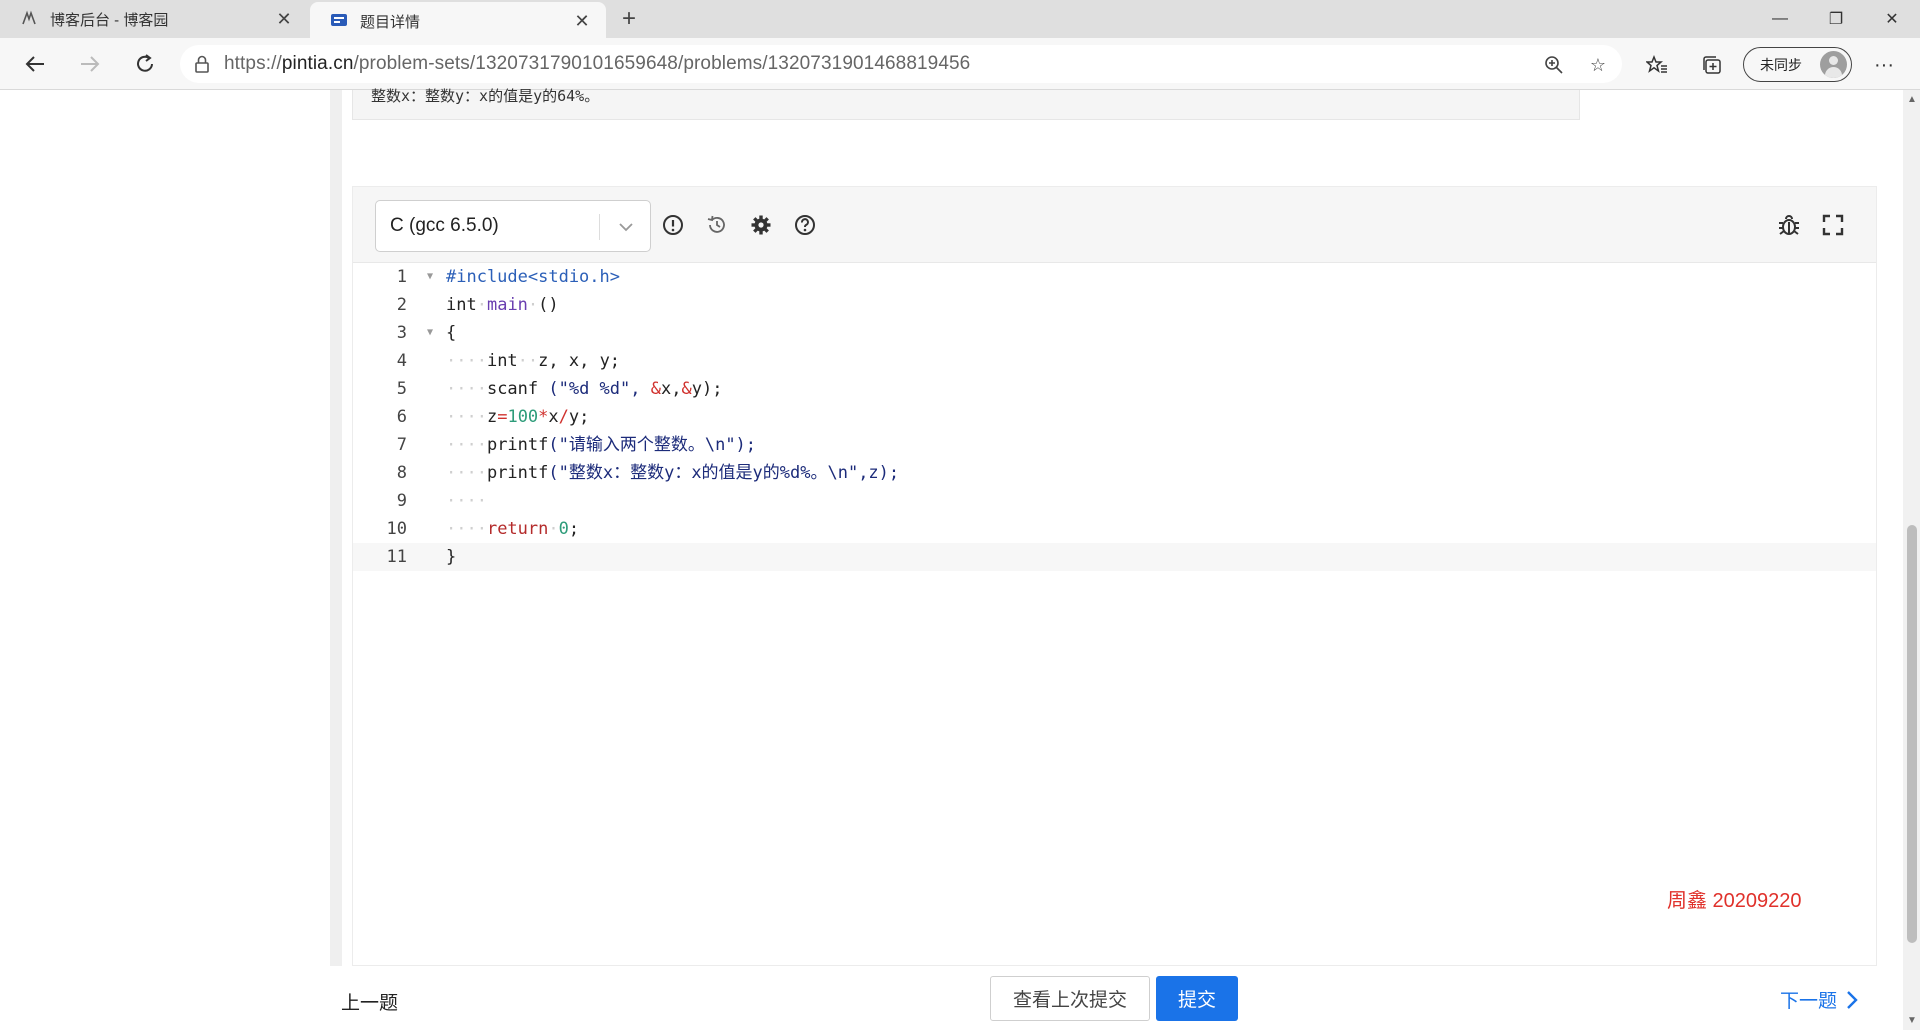  What do you see at coordinates (485, 96) in the screenshot?
I see `sample-output-text: 整数x：整数y：x的值是y的64%。` at bounding box center [485, 96].